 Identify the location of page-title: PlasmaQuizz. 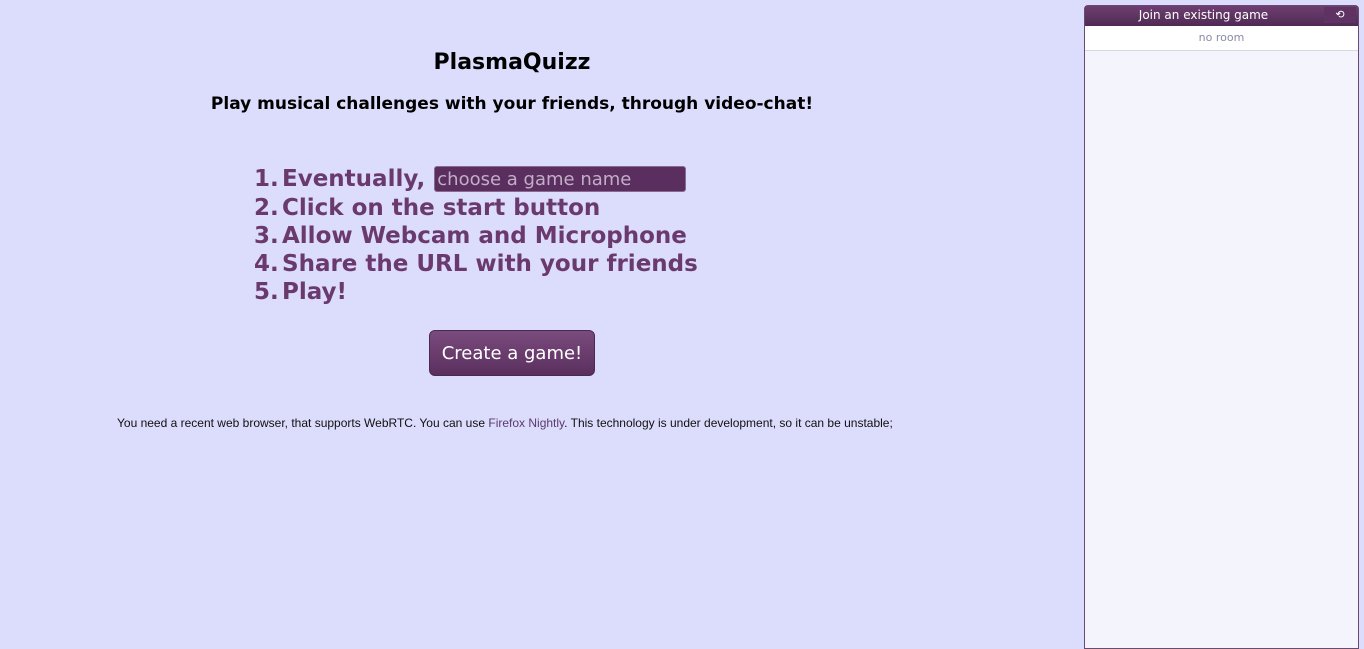
(512, 62).